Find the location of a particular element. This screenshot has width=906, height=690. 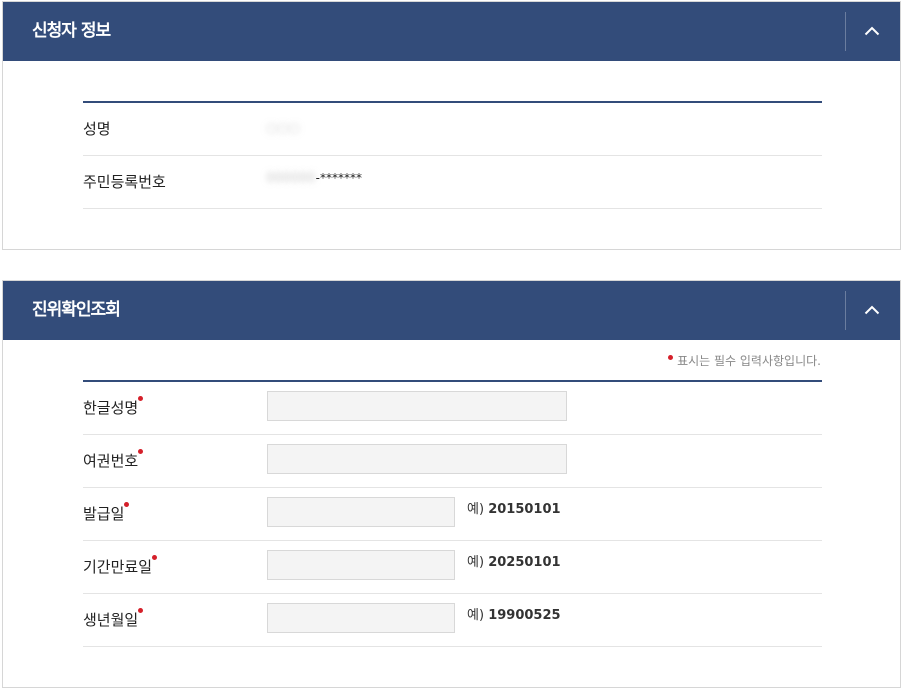

verification-collapse-button is located at coordinates (872, 310).